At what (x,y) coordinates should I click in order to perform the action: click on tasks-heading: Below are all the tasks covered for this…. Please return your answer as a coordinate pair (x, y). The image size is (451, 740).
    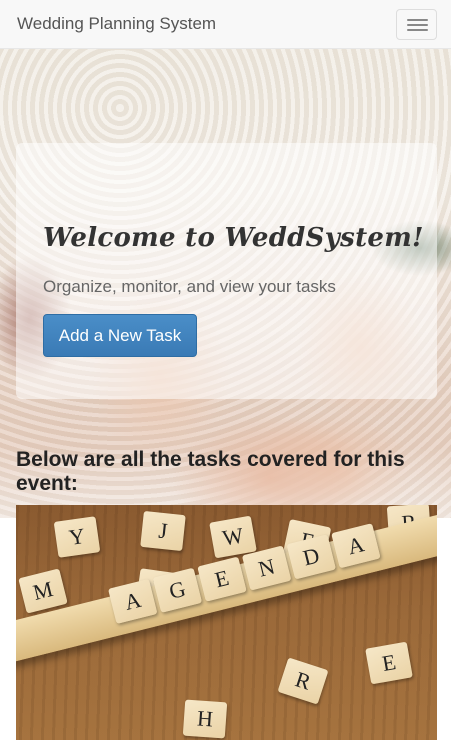
    Looking at the image, I should click on (210, 471).